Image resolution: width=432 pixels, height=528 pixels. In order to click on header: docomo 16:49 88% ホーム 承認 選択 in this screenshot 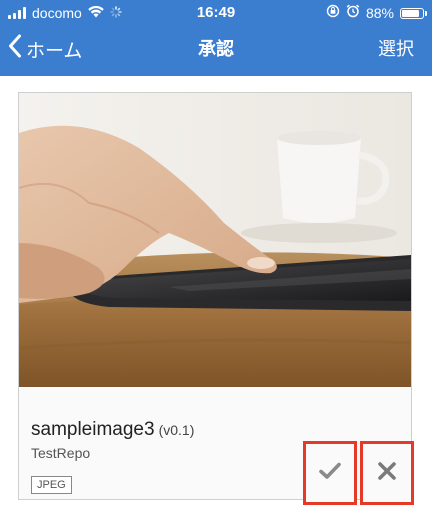, I will do `click(216, 38)`.